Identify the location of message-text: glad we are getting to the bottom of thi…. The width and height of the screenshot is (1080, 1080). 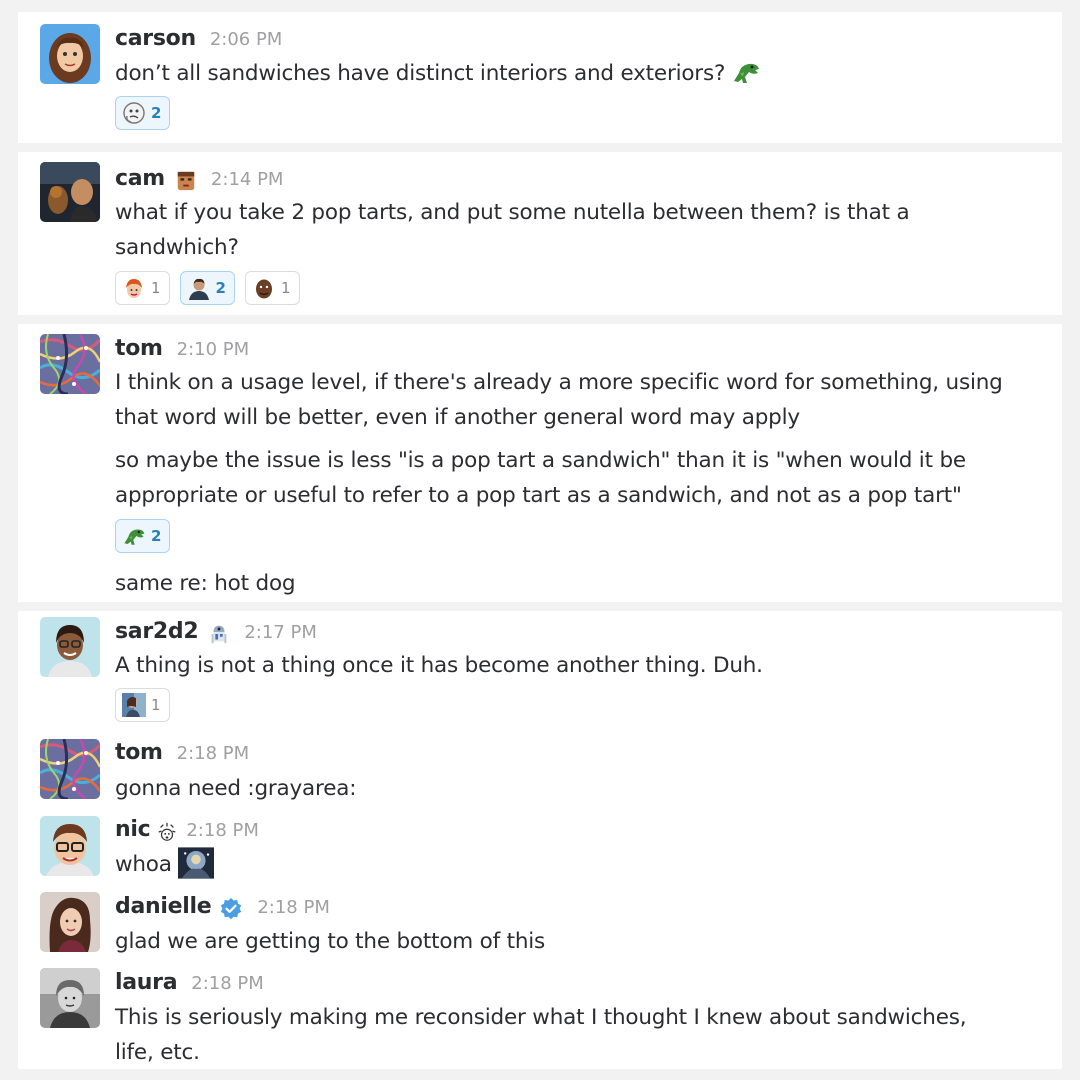
(330, 941).